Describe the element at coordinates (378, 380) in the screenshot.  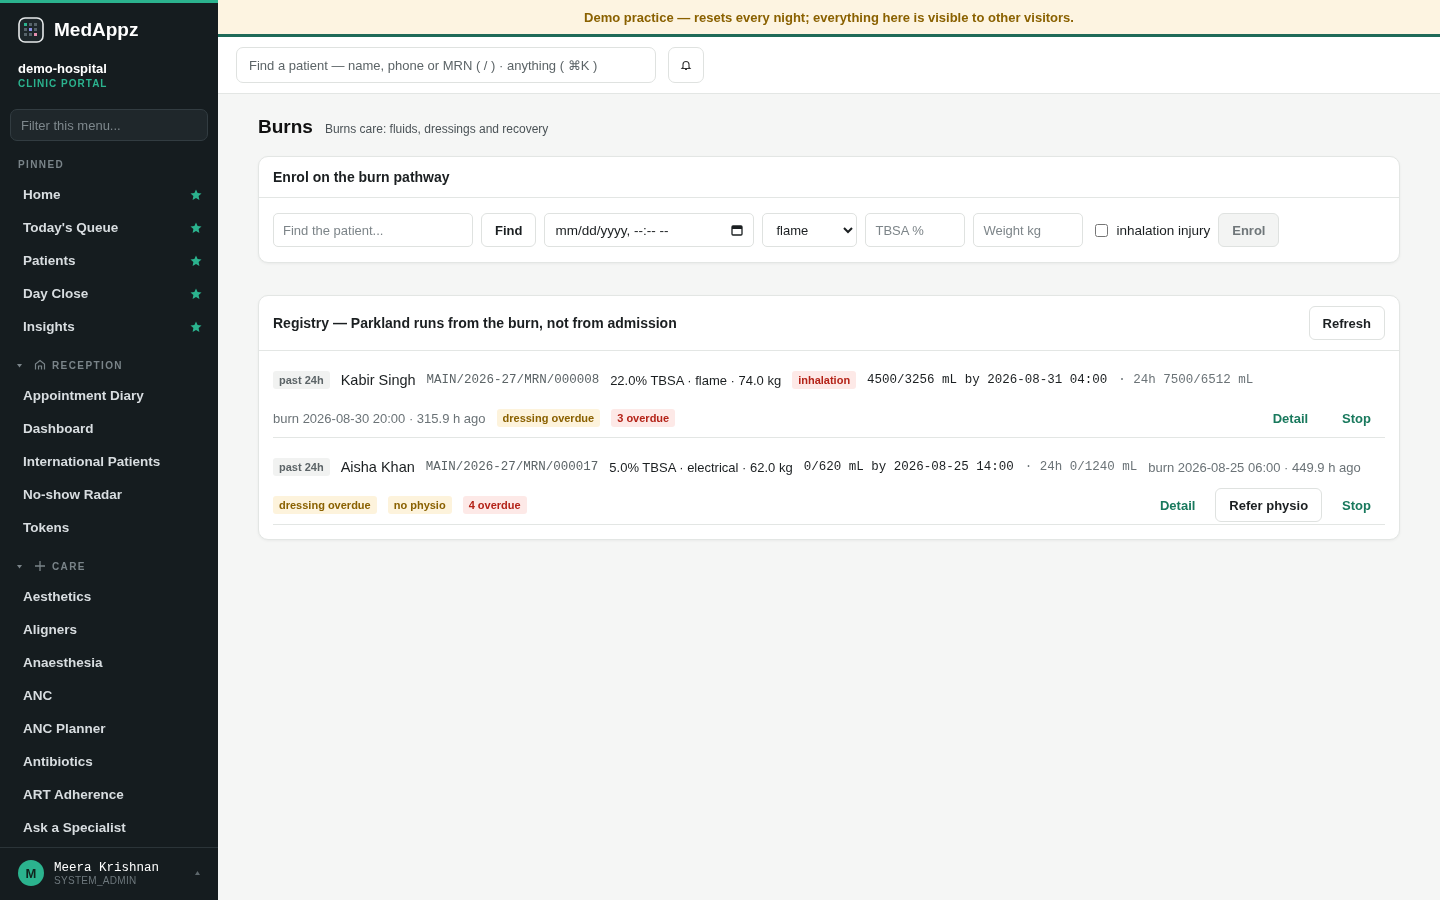
I see `patient-name: Kabir Singh` at that location.